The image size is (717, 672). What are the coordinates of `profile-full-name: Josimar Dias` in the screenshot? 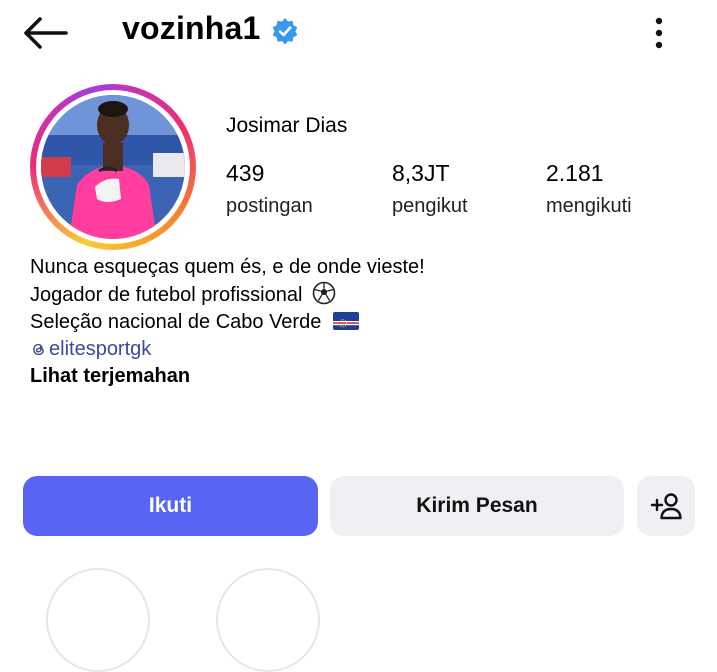 It's located at (287, 125).